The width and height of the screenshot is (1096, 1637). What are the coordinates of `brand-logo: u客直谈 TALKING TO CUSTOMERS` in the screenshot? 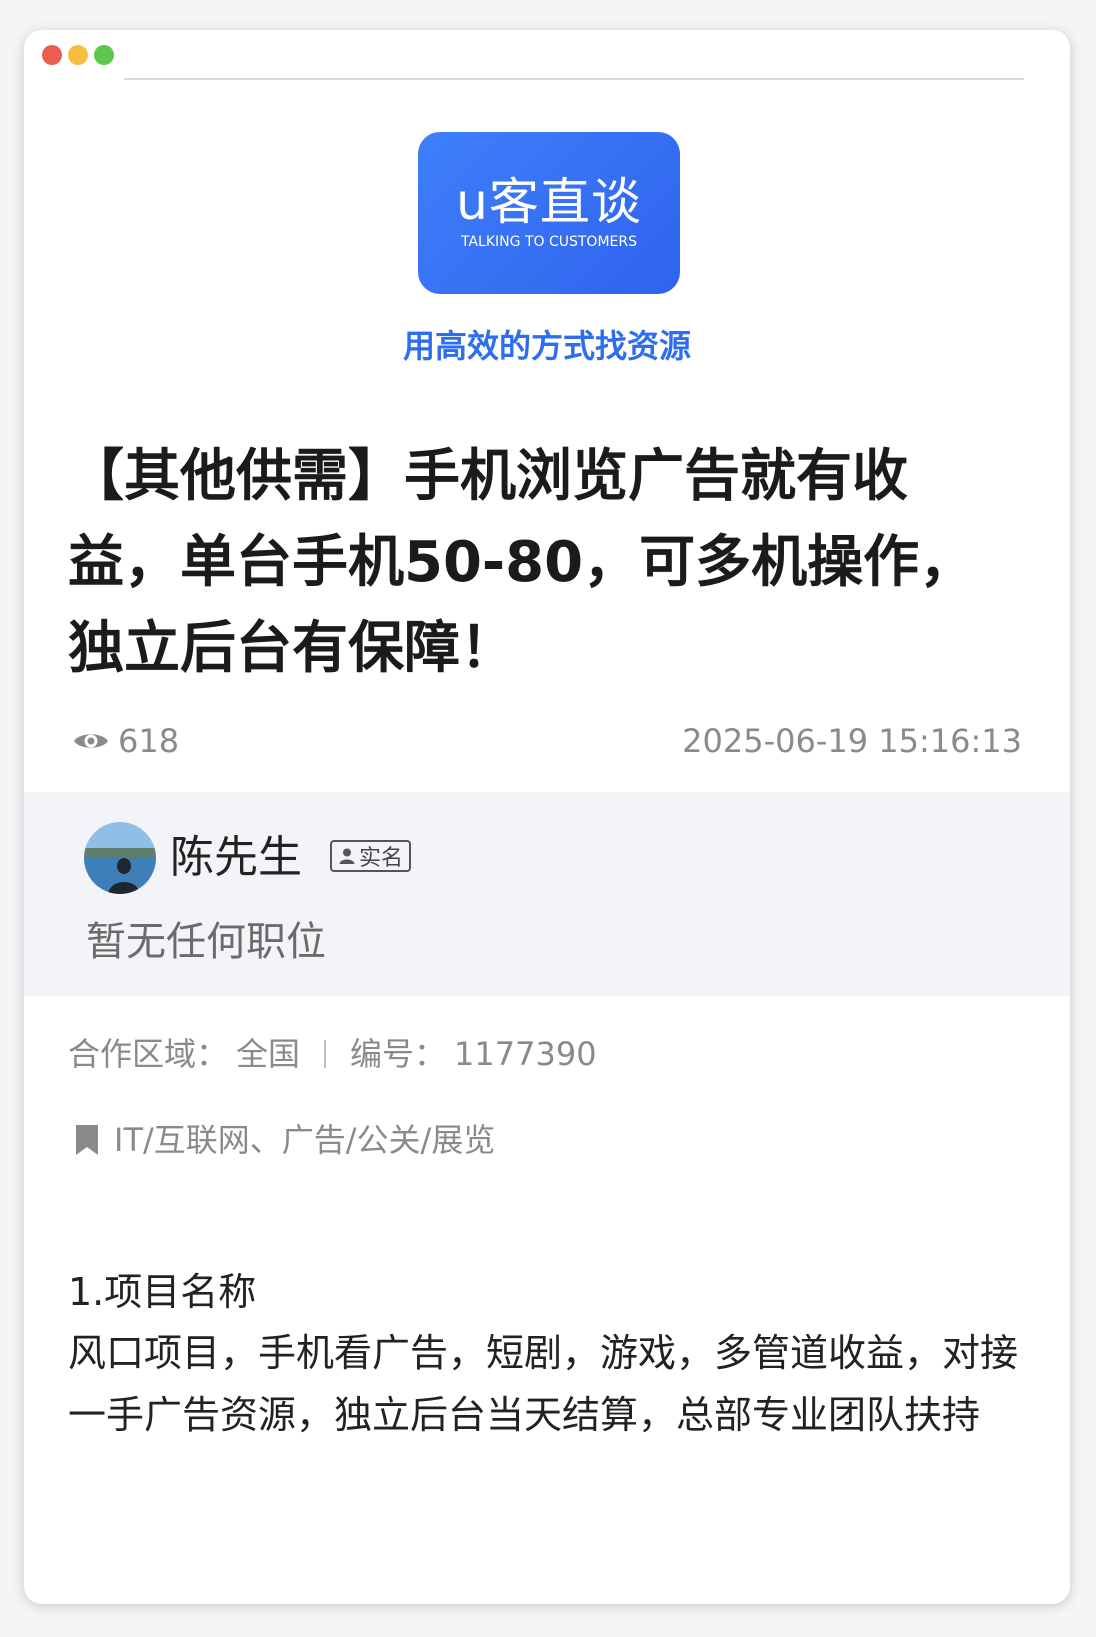 It's located at (549, 213).